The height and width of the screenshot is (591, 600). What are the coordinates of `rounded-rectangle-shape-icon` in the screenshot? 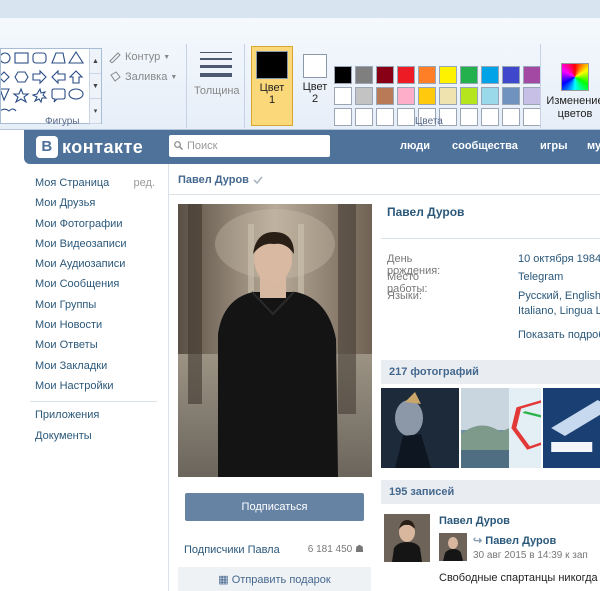 It's located at (39, 58).